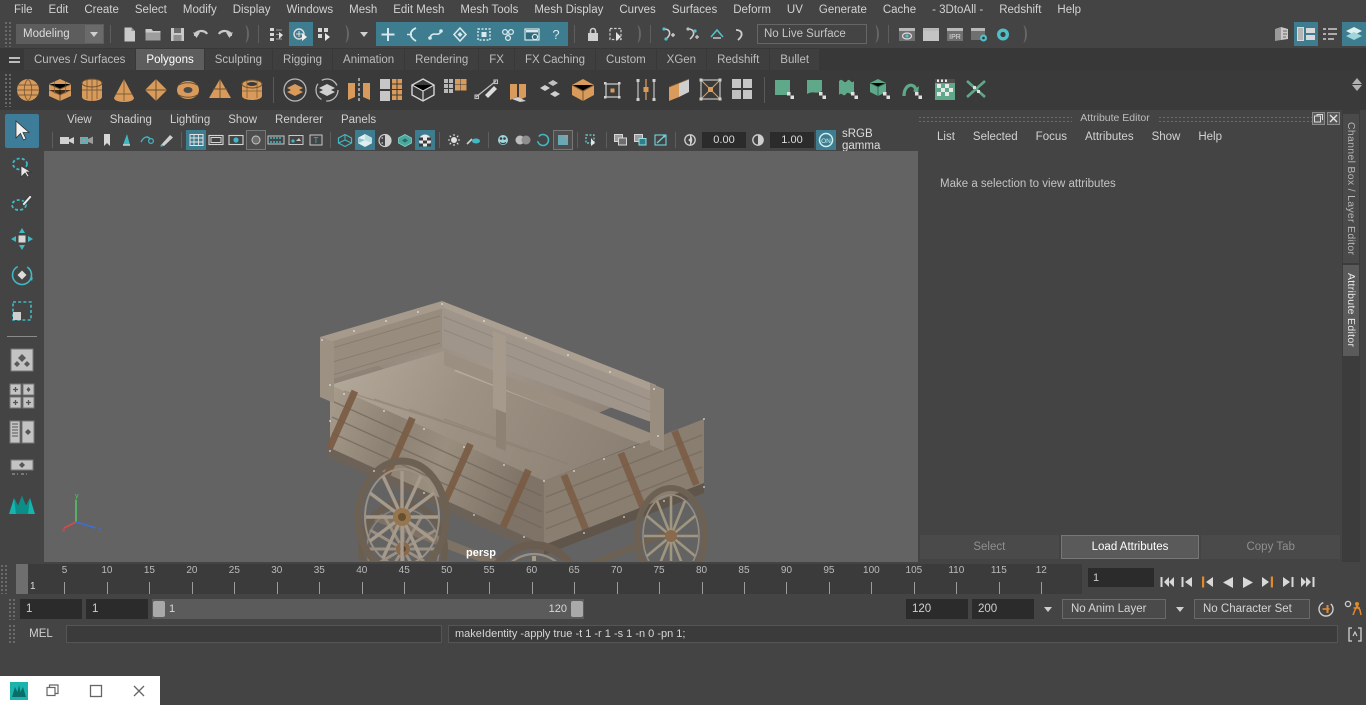  Describe the element at coordinates (551, 90) in the screenshot. I see `shelf-button-bevel-edge` at that location.